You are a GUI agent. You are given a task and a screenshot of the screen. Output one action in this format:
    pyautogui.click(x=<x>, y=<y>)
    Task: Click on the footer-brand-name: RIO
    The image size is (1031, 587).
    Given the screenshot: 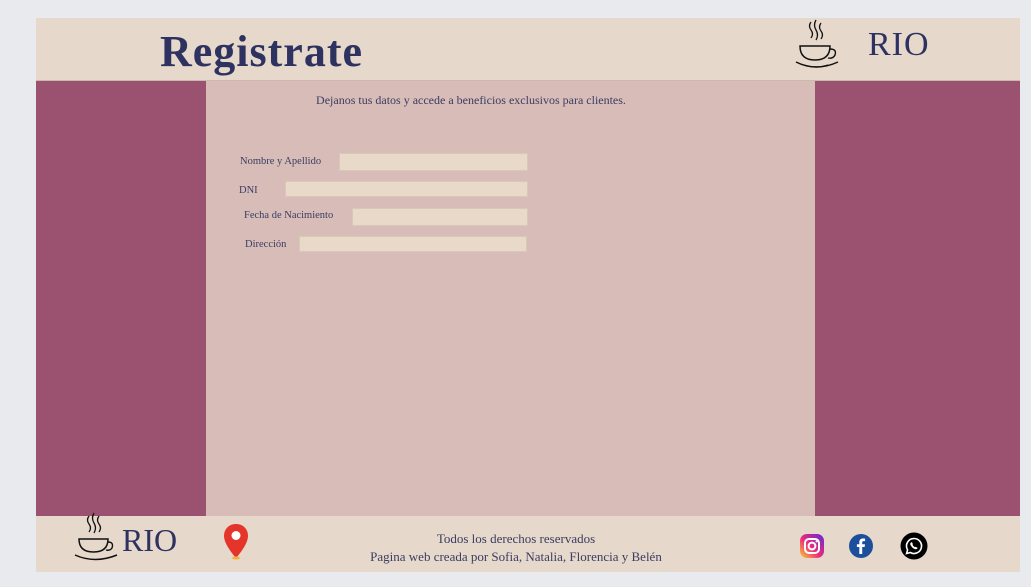 What is the action you would take?
    pyautogui.click(x=150, y=540)
    